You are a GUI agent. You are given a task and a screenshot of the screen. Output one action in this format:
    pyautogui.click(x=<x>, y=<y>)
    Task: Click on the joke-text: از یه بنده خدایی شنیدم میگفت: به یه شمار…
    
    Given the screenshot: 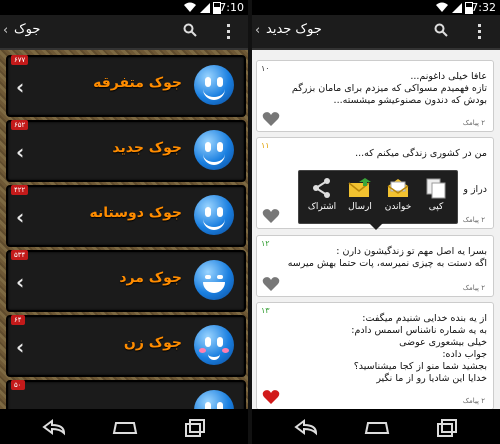 What is the action you would take?
    pyautogui.click(x=419, y=348)
    